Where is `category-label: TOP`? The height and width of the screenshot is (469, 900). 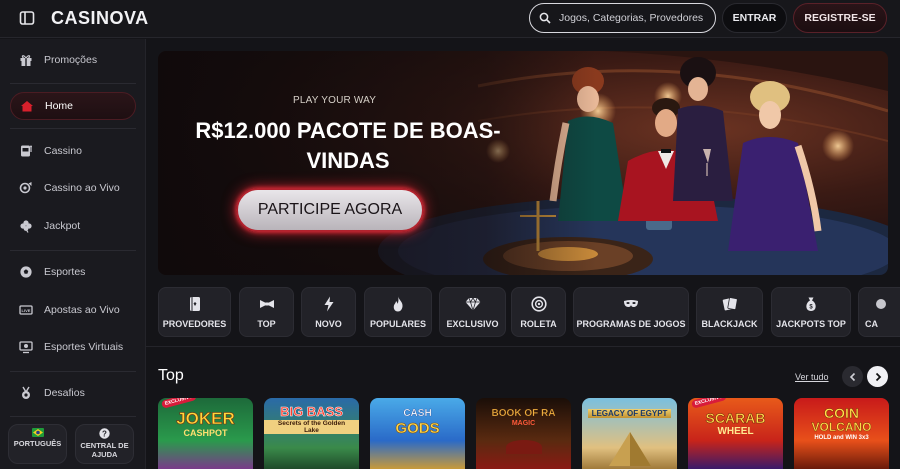
category-label: TOP is located at coordinates (266, 324).